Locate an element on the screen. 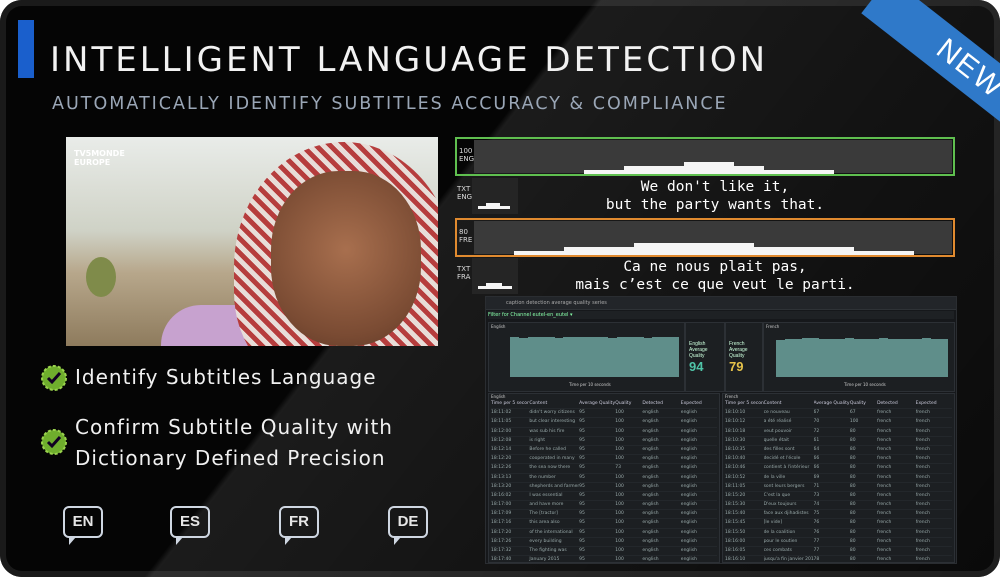 This screenshot has height=577, width=1000. french-audio-track: 80 FRE is located at coordinates (705, 237).